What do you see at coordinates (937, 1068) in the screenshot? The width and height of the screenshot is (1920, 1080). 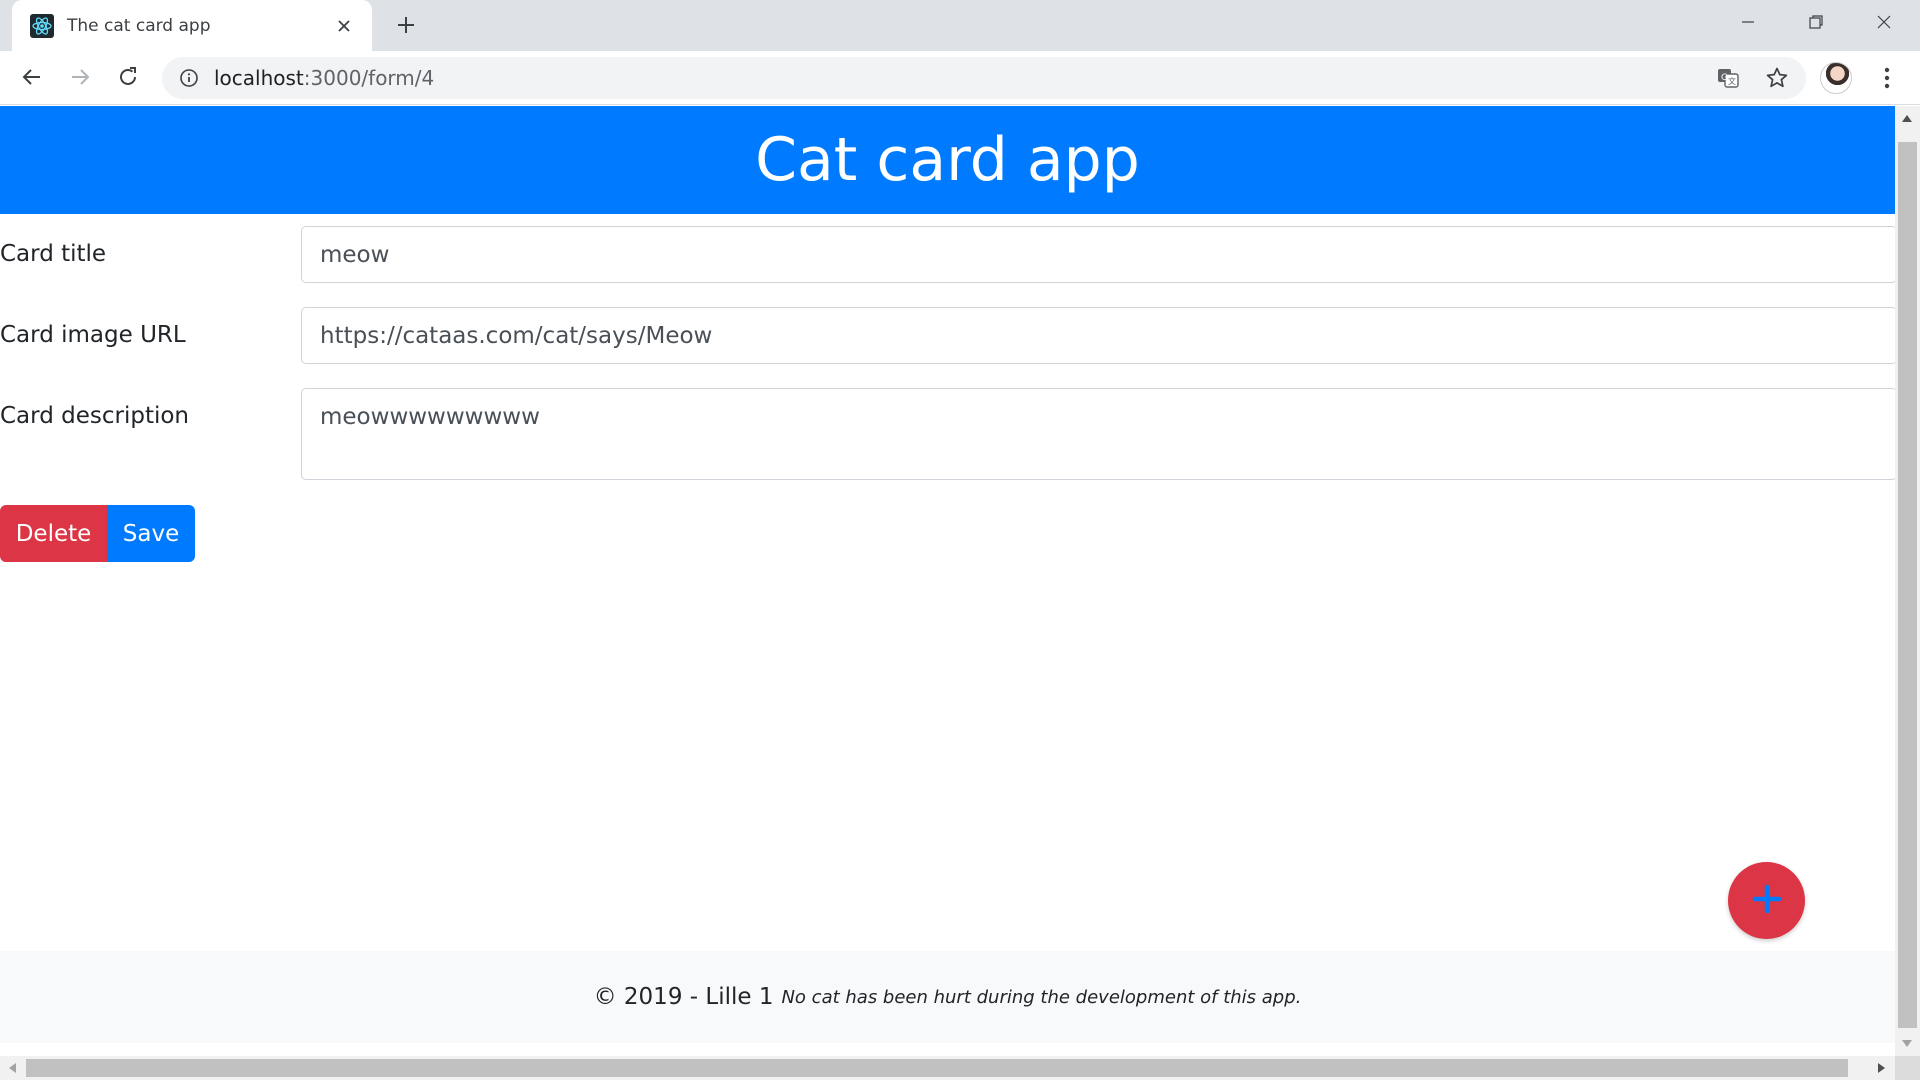 I see `horizontal-scroll-thumb` at bounding box center [937, 1068].